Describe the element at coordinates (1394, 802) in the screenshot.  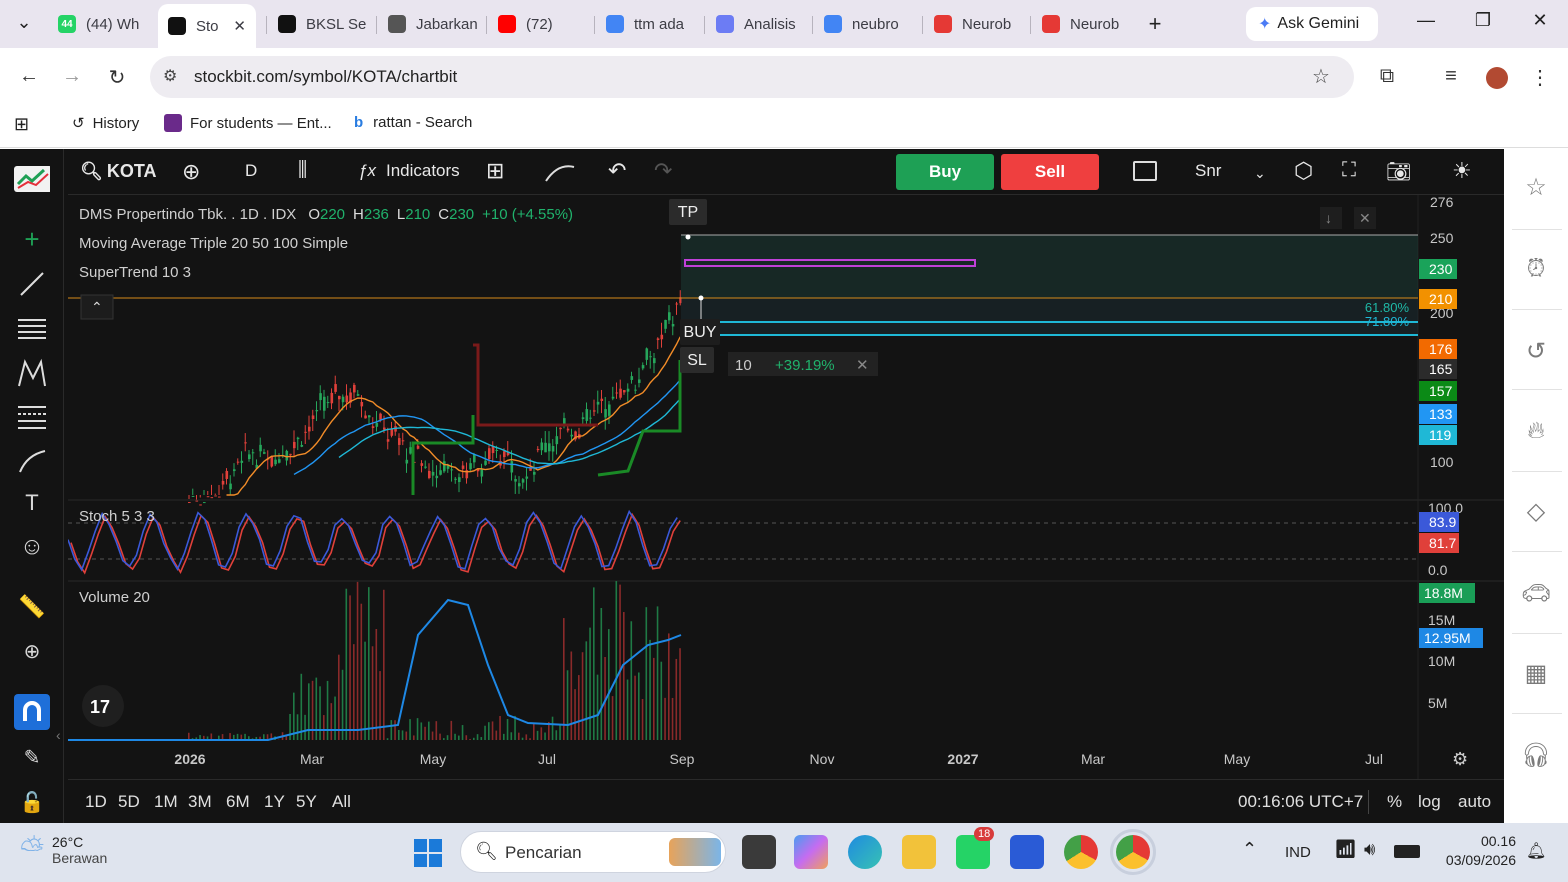
I see `percent-scale-toggle: %` at that location.